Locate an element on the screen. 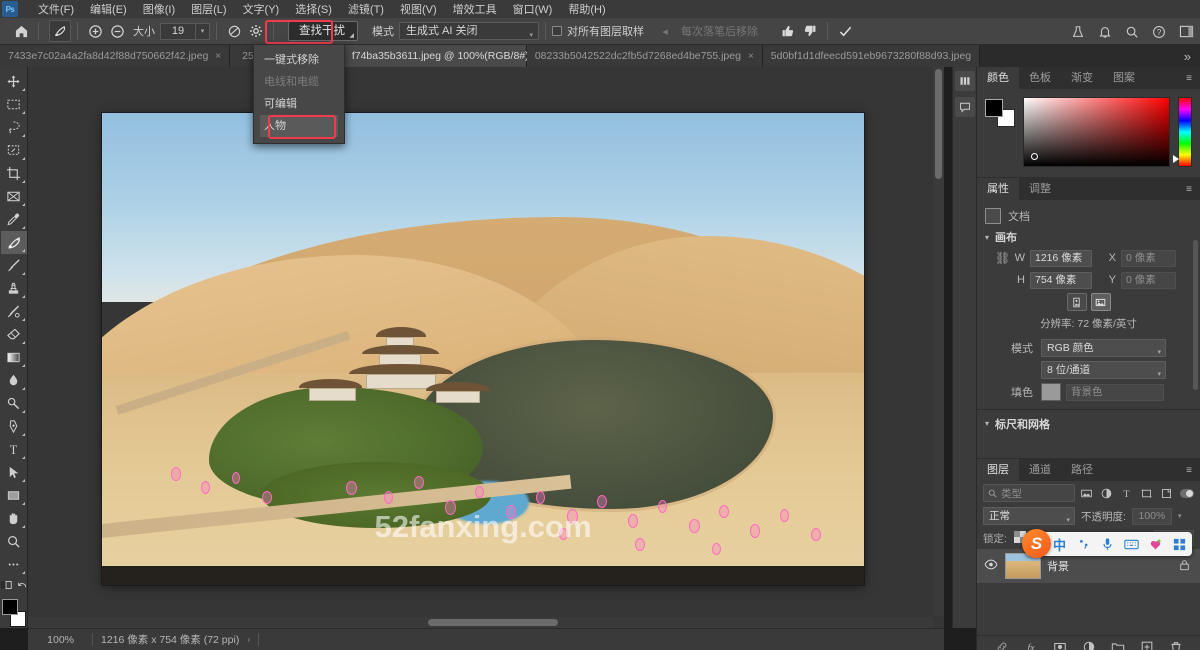  rectangular-marquee-tool is located at coordinates (14, 104).